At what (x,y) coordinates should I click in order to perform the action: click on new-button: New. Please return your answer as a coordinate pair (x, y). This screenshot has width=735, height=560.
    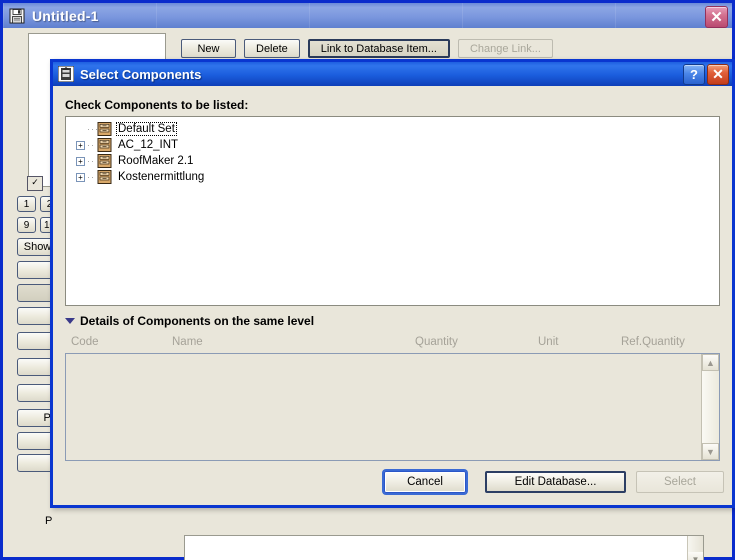
    Looking at the image, I should click on (208, 48).